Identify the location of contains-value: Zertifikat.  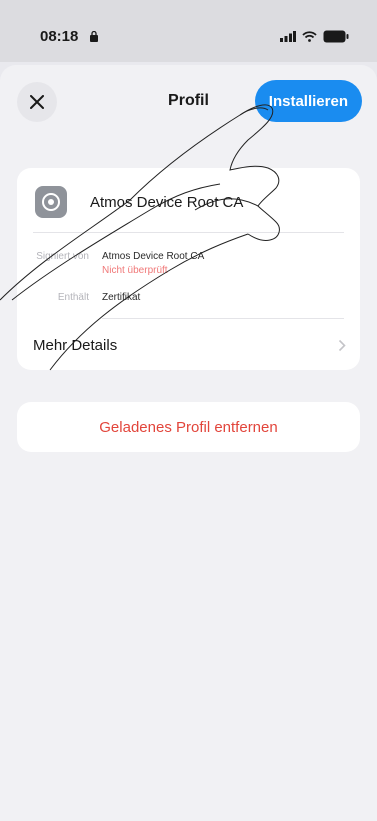
(121, 297).